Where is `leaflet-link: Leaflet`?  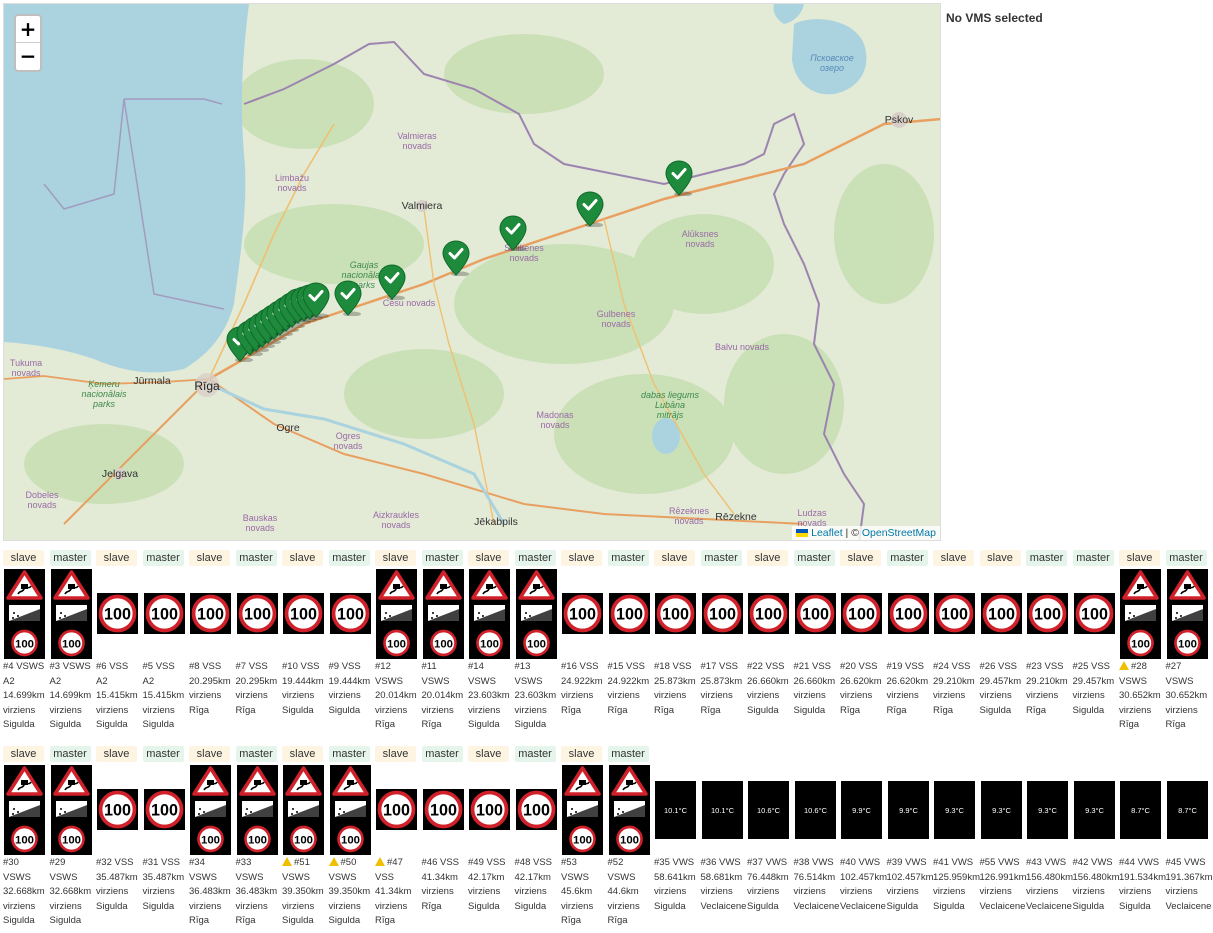 leaflet-link: Leaflet is located at coordinates (827, 533).